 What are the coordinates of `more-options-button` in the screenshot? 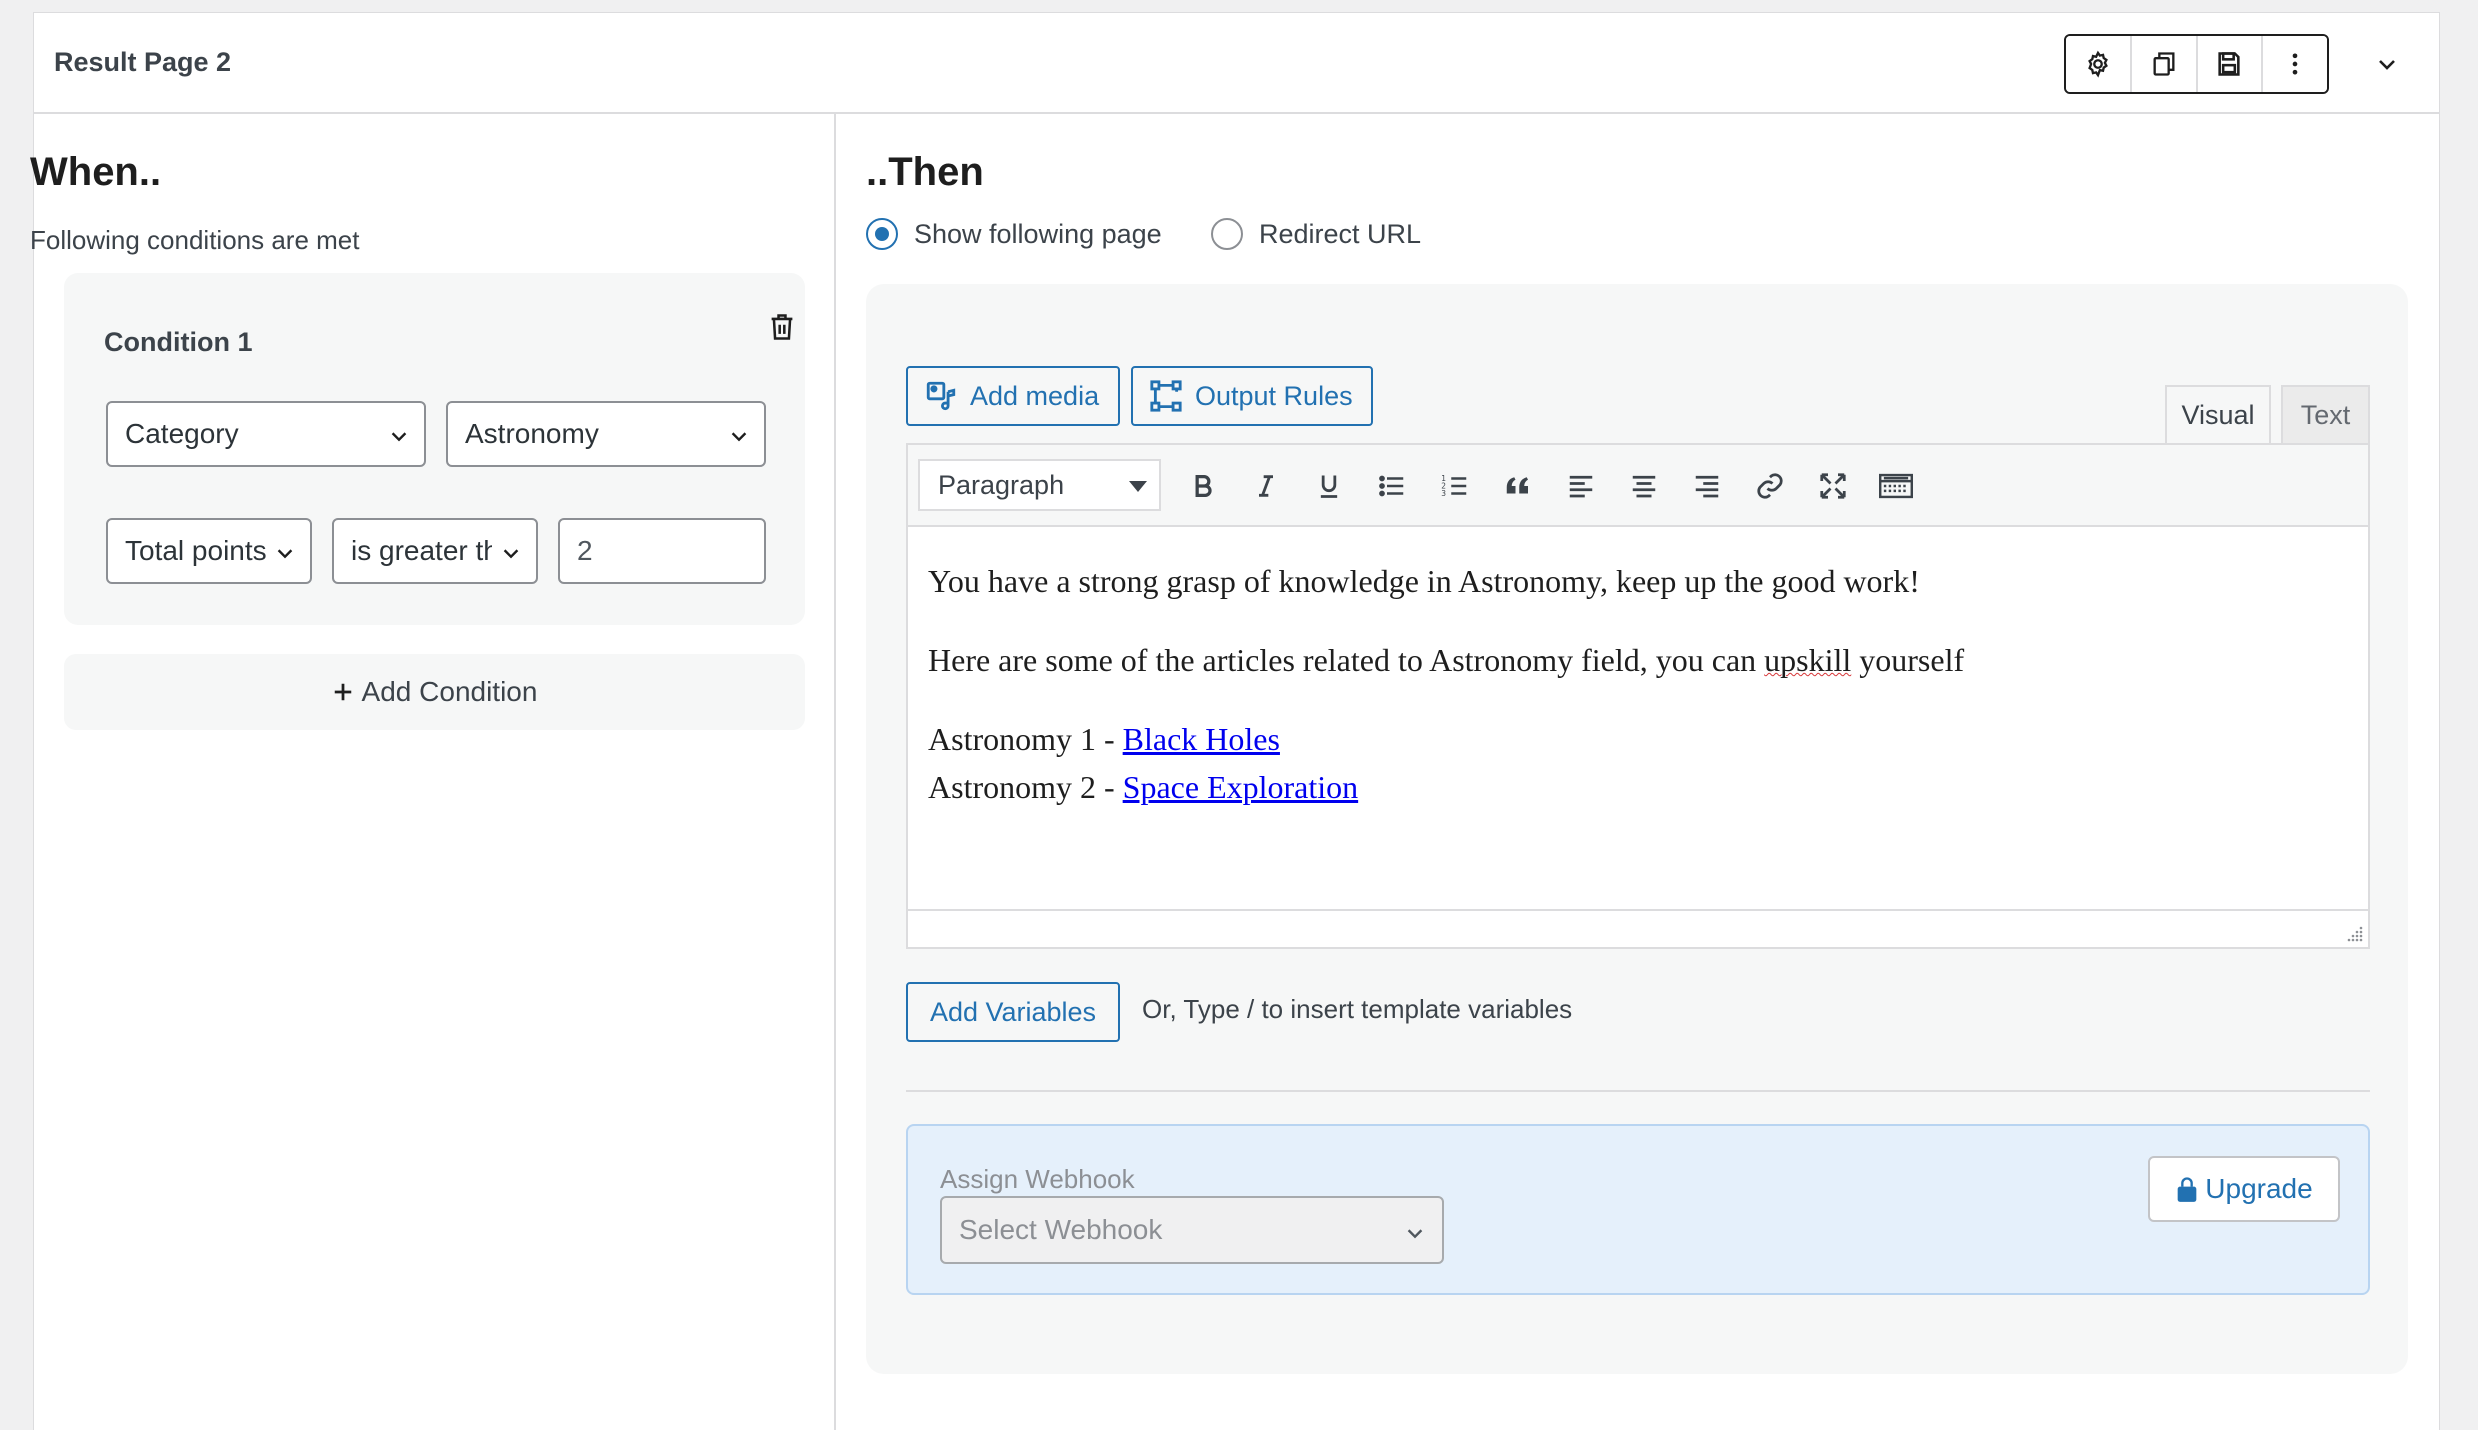 It's located at (2295, 64).